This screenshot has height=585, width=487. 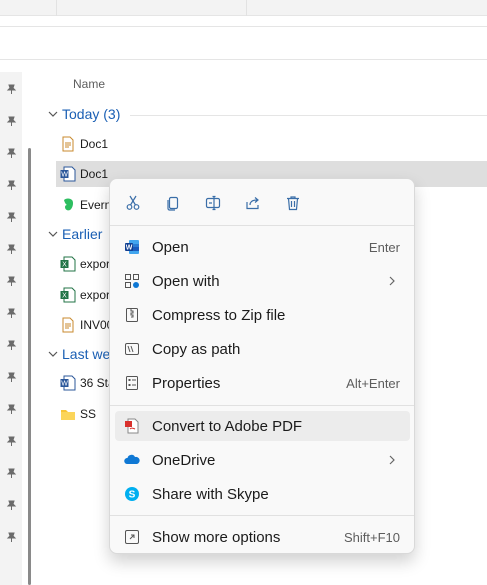 What do you see at coordinates (68, 415) in the screenshot?
I see `folder-icon` at bounding box center [68, 415].